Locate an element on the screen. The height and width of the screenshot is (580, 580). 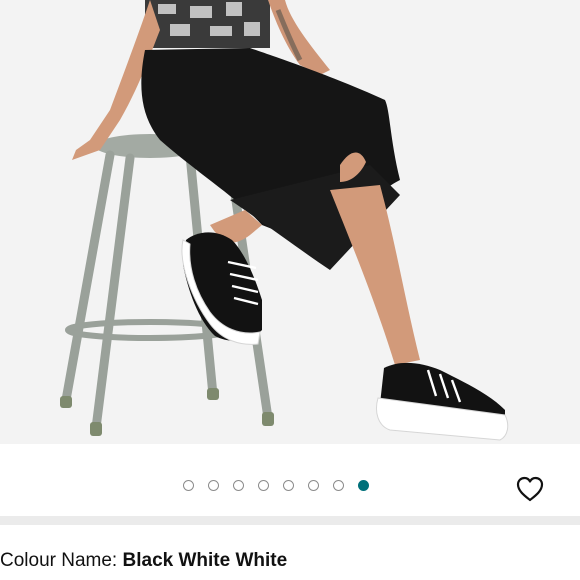
colour-name-label: Colour Name: is located at coordinates (61, 560).